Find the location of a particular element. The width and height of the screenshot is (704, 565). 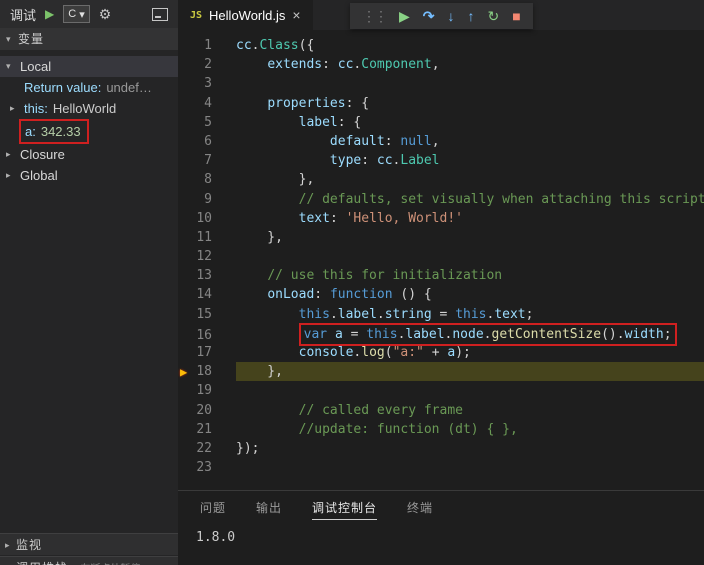

scope-local: ▾ Local is located at coordinates (89, 66).